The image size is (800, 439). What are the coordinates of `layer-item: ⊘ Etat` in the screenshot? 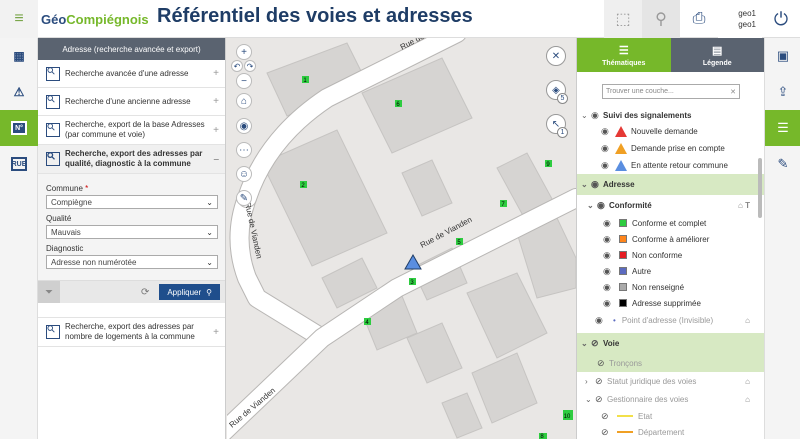 It's located at (670, 416).